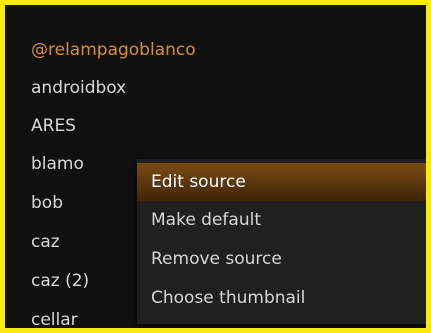 This screenshot has height=333, width=431. Describe the element at coordinates (45, 242) in the screenshot. I see `source-item-caz: caz` at that location.